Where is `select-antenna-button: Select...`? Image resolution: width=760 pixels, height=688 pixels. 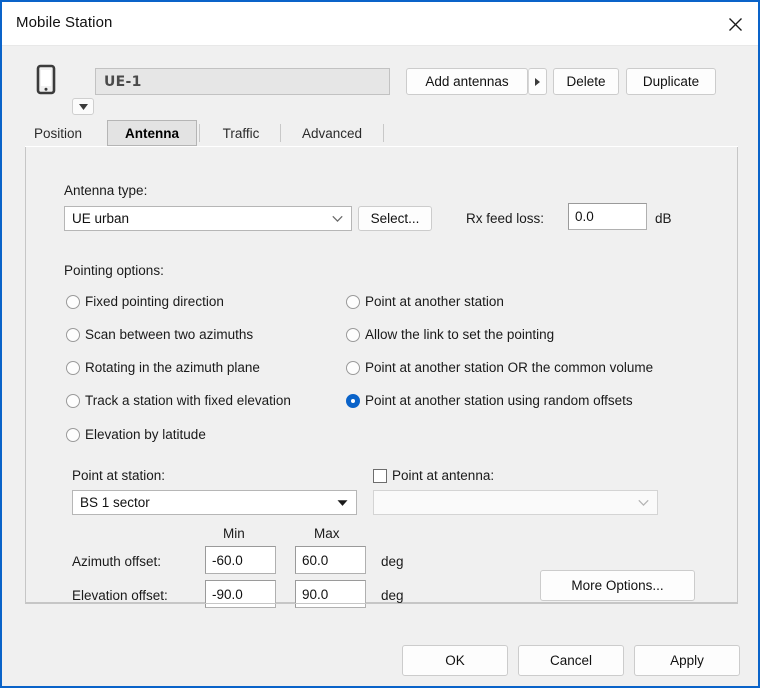 select-antenna-button: Select... is located at coordinates (395, 218).